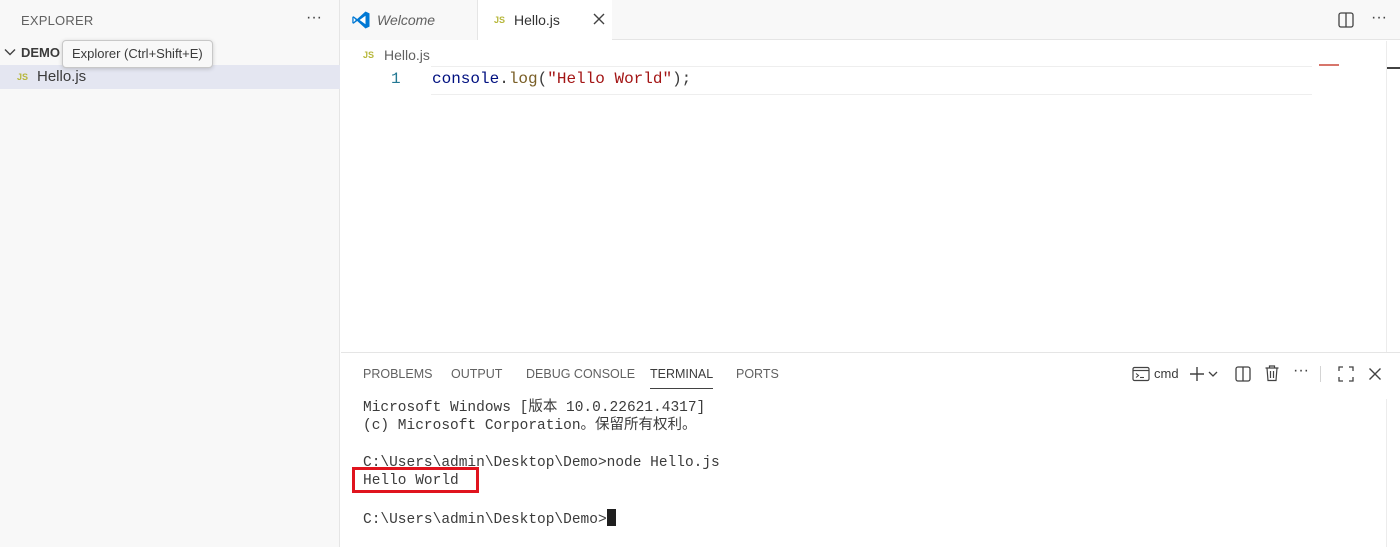 This screenshot has height=547, width=1400. I want to click on tab-ports: PORTS, so click(757, 374).